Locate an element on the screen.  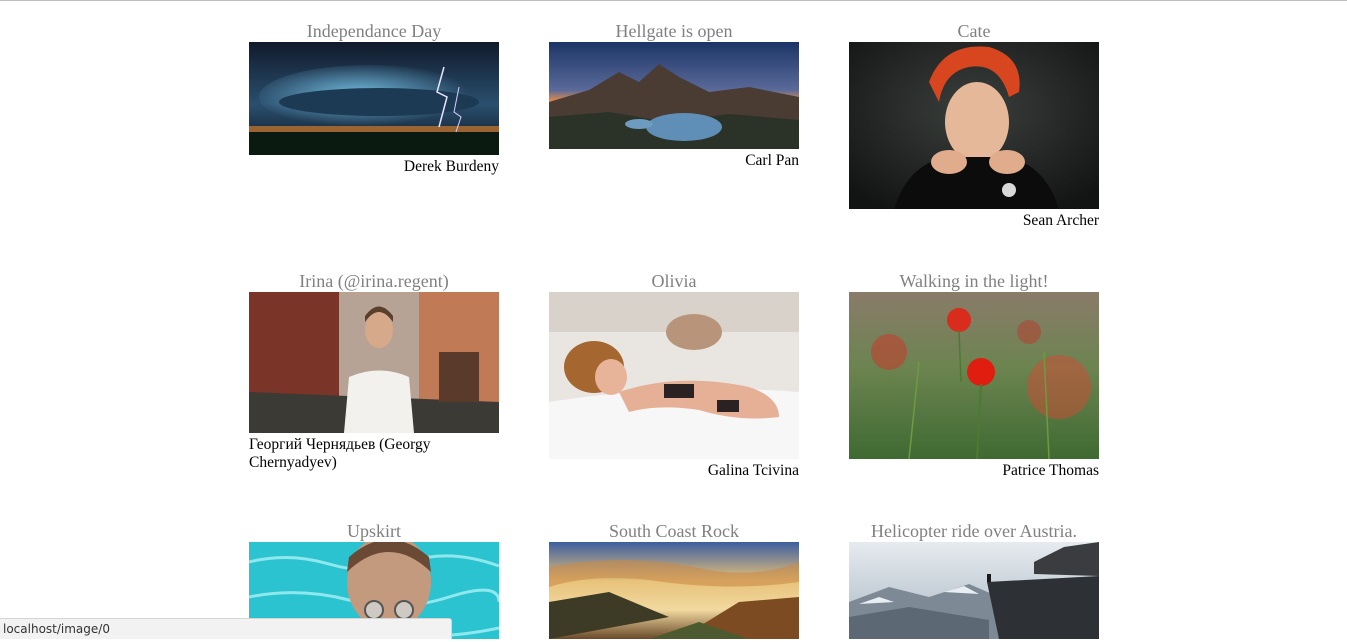
photo-thumbnail-poppy is located at coordinates (974, 375).